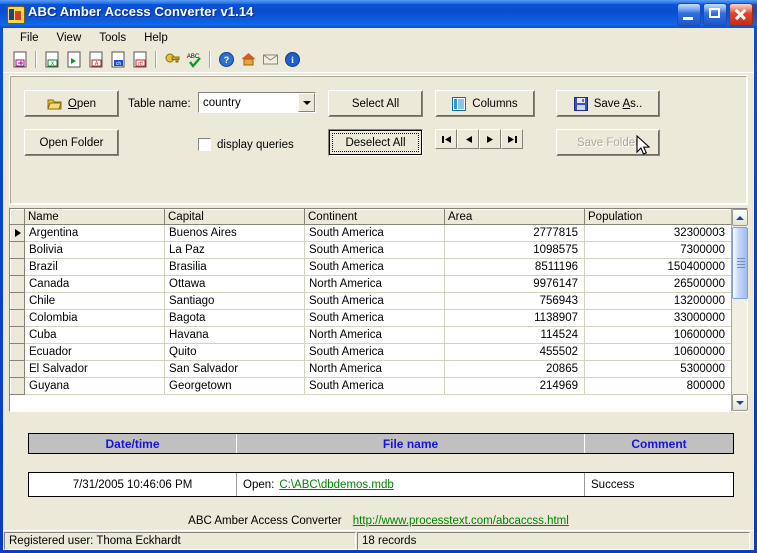  What do you see at coordinates (657, 217) in the screenshot?
I see `column-header-population: Population` at bounding box center [657, 217].